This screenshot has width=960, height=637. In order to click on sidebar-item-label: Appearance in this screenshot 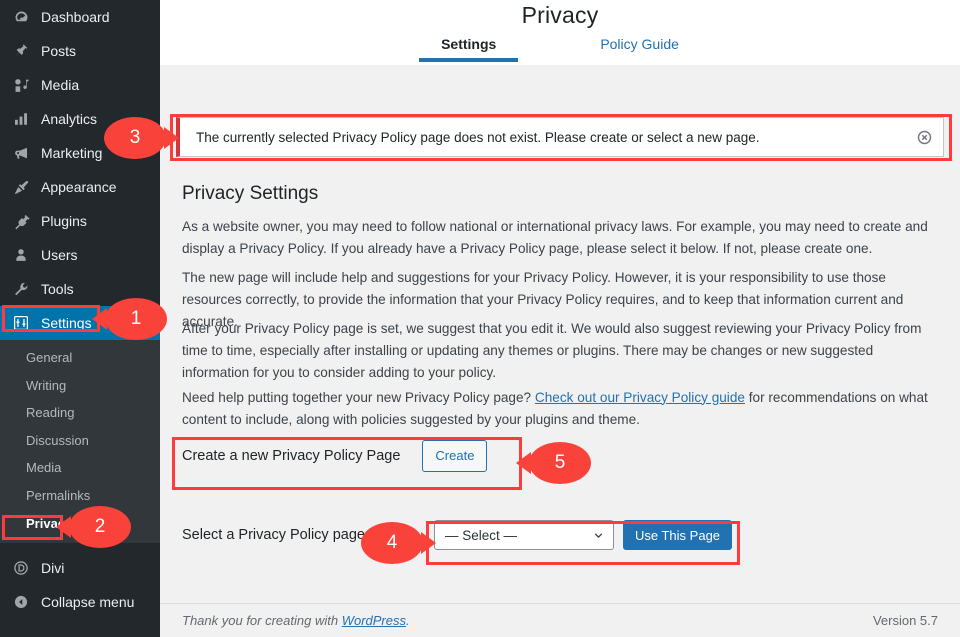, I will do `click(79, 187)`.